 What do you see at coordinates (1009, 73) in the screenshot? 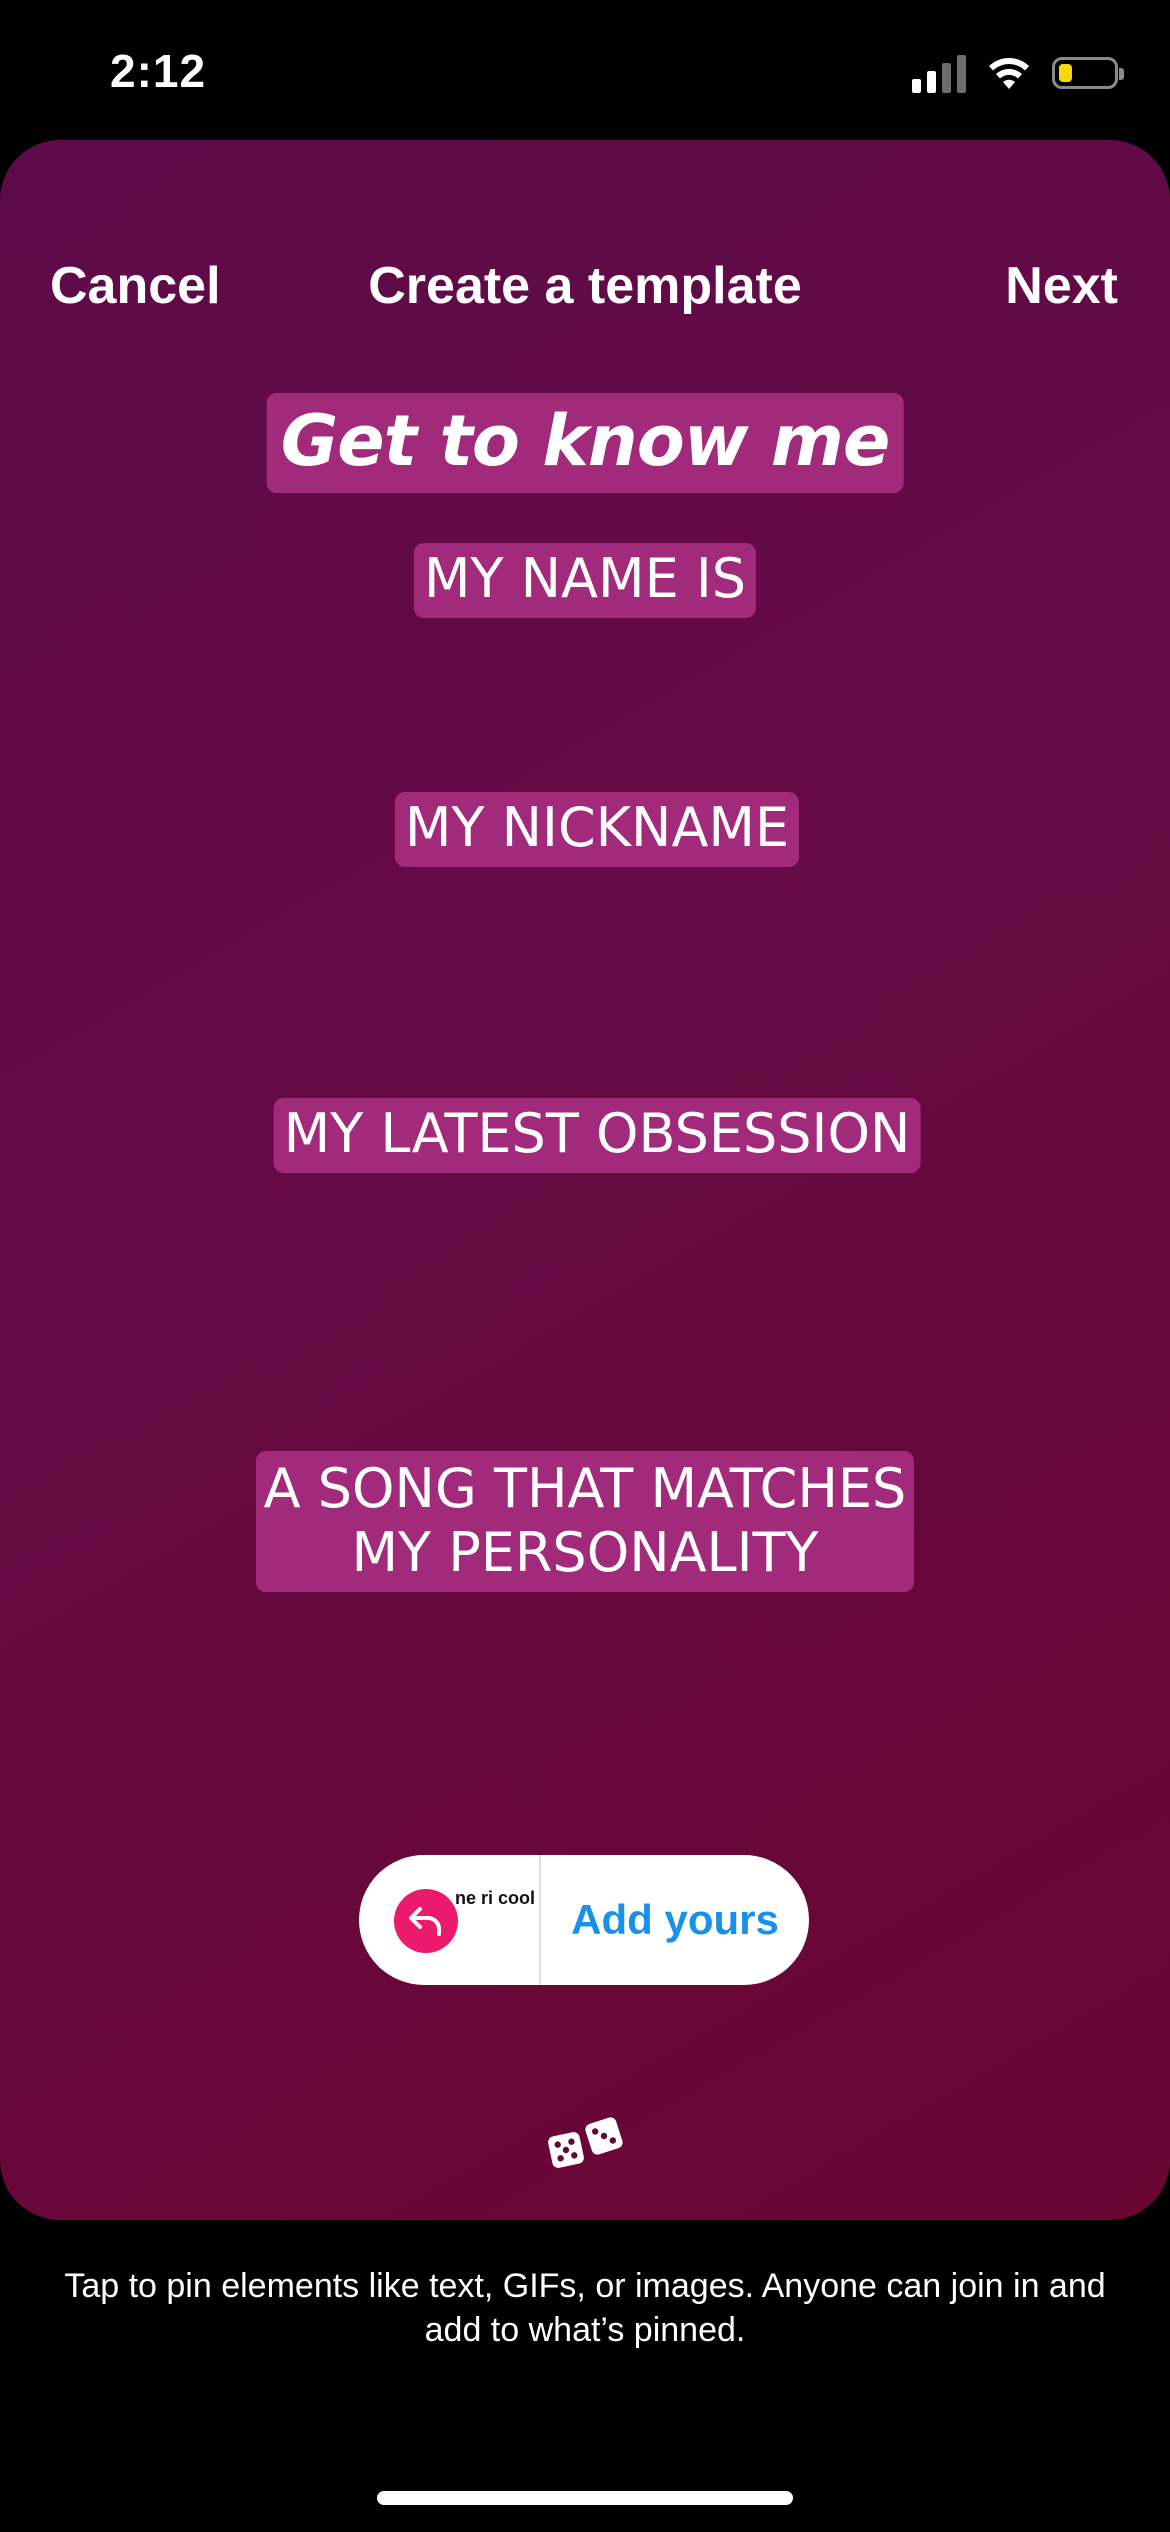
I see `wifi-icon` at bounding box center [1009, 73].